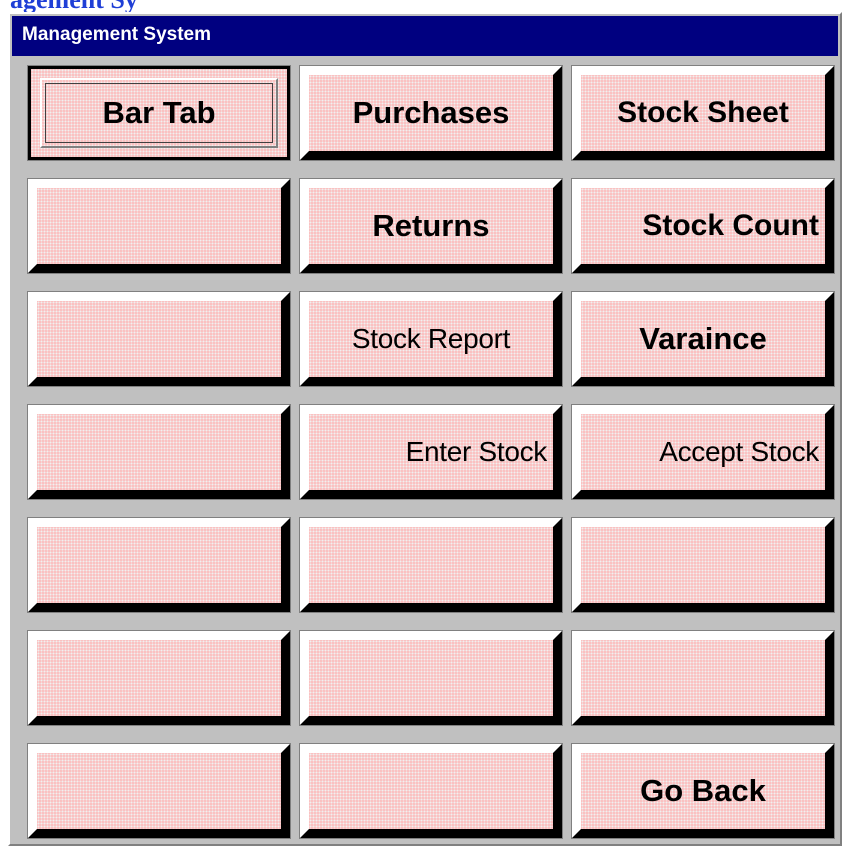  What do you see at coordinates (730, 225) in the screenshot?
I see `stock-count-button-label: Stock Count` at bounding box center [730, 225].